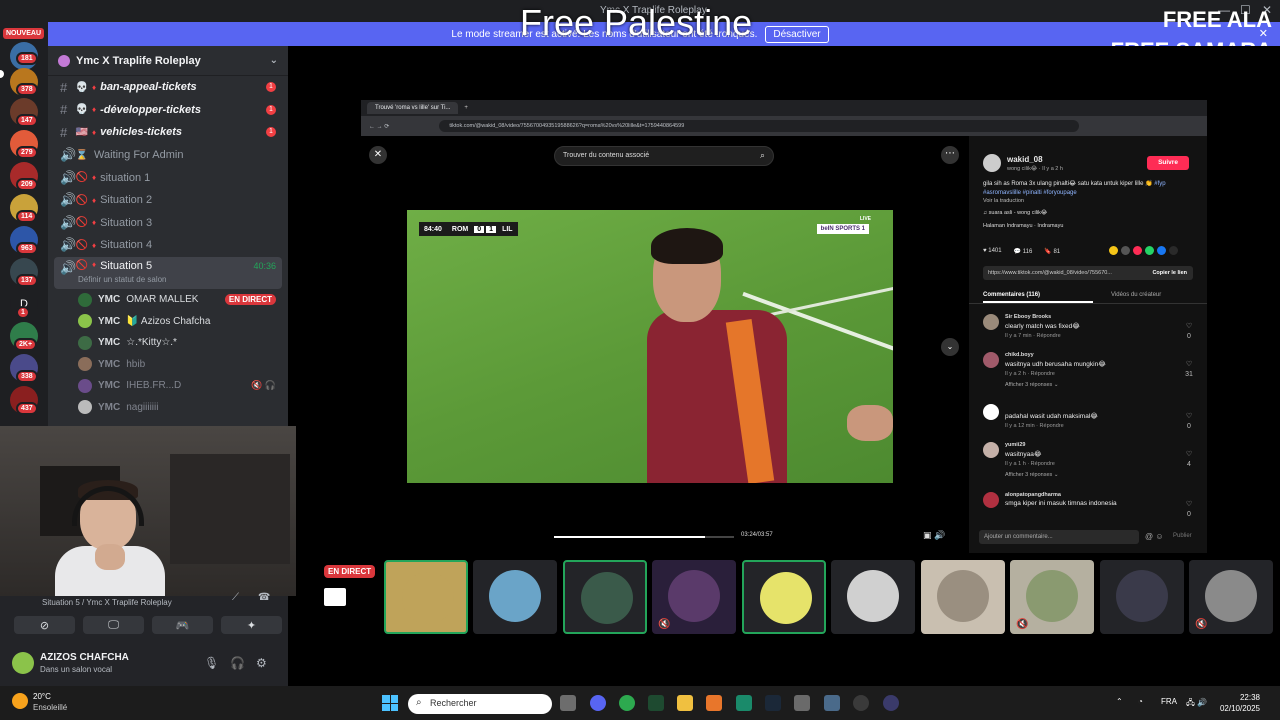  Describe the element at coordinates (168, 200) in the screenshot. I see `channel-situation-2: 🔊 🚫 ♦ Situation 2` at that location.